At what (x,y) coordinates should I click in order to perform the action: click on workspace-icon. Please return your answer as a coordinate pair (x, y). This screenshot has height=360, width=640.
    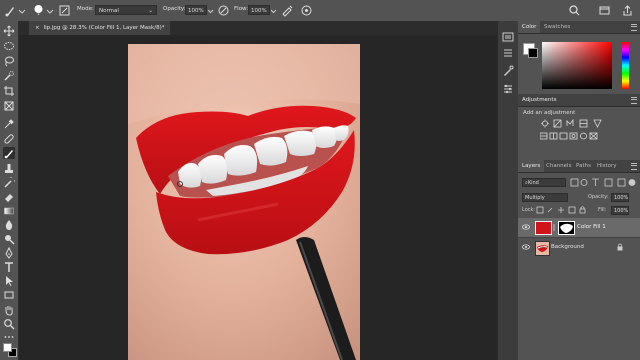
    Looking at the image, I should click on (604, 10).